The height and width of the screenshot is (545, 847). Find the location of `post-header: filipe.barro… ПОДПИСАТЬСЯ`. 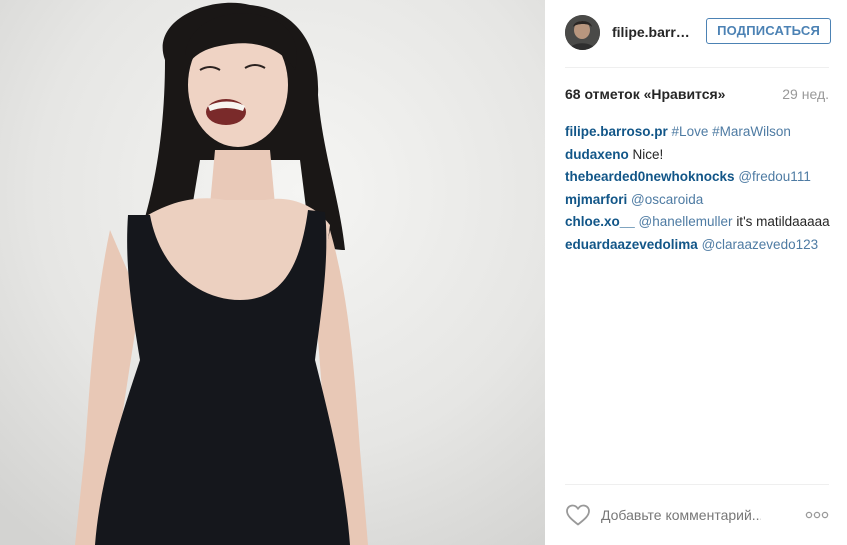

post-header: filipe.barro… ПОДПИСАТЬСЯ is located at coordinates (698, 32).